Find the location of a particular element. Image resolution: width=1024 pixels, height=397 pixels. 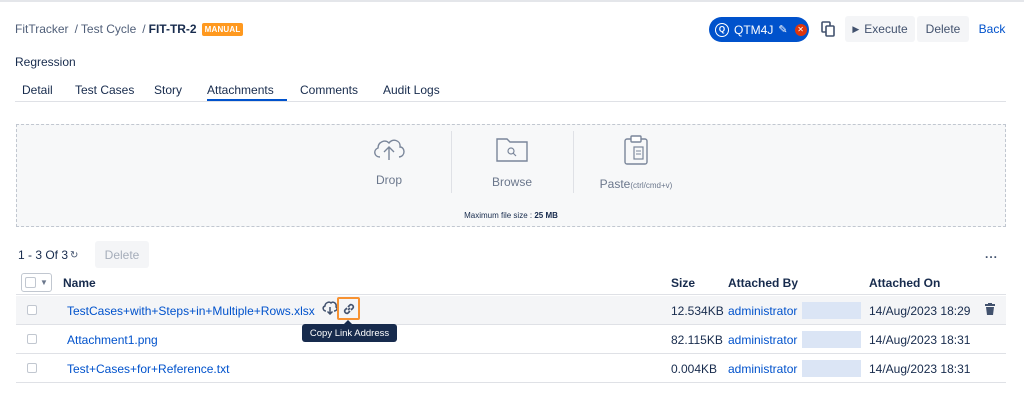

breadcrumb-current: FIT-TR-2 is located at coordinates (172, 29).